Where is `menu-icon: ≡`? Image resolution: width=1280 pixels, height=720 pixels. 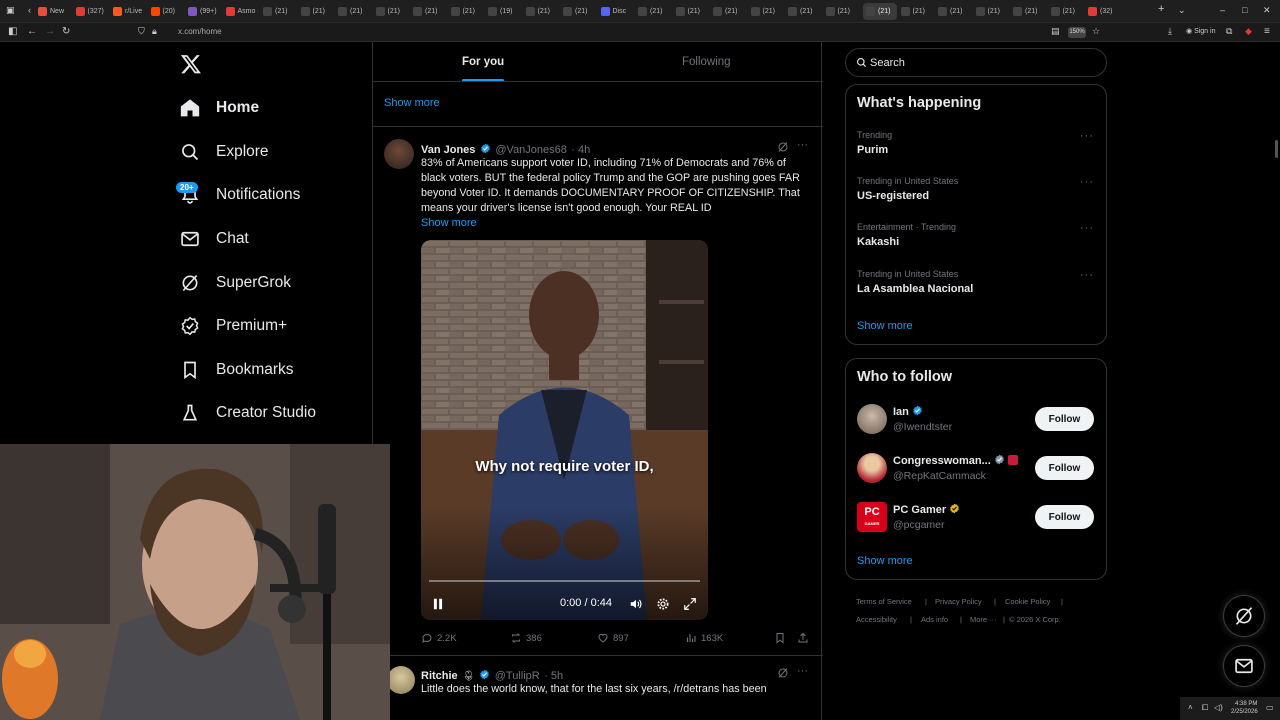
menu-icon: ≡ is located at coordinates (1267, 31).